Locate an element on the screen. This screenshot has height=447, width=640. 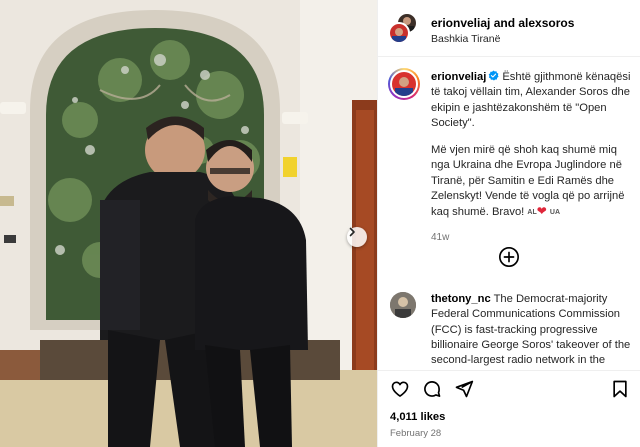
post-date: February 28 is located at coordinates (415, 433).